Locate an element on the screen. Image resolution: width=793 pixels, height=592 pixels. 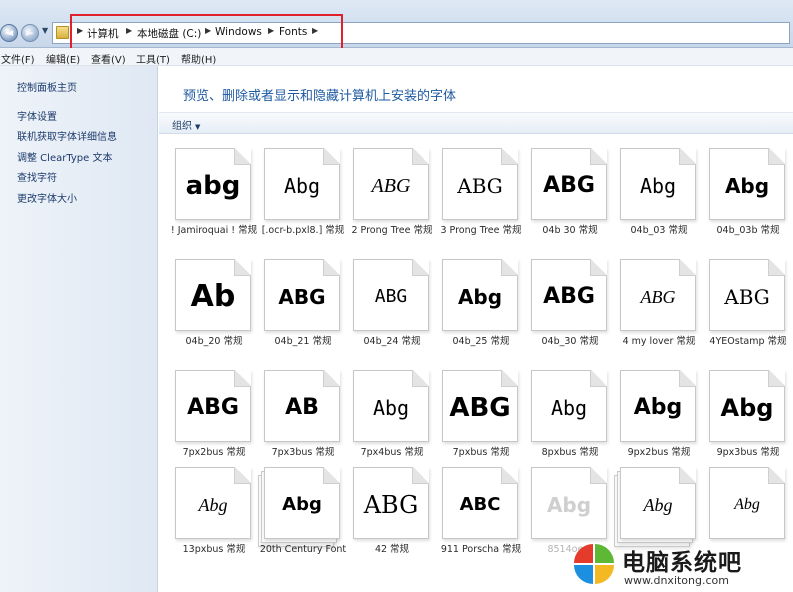
font-name-label: 04b_20 常规 is located at coordinates (214, 341).